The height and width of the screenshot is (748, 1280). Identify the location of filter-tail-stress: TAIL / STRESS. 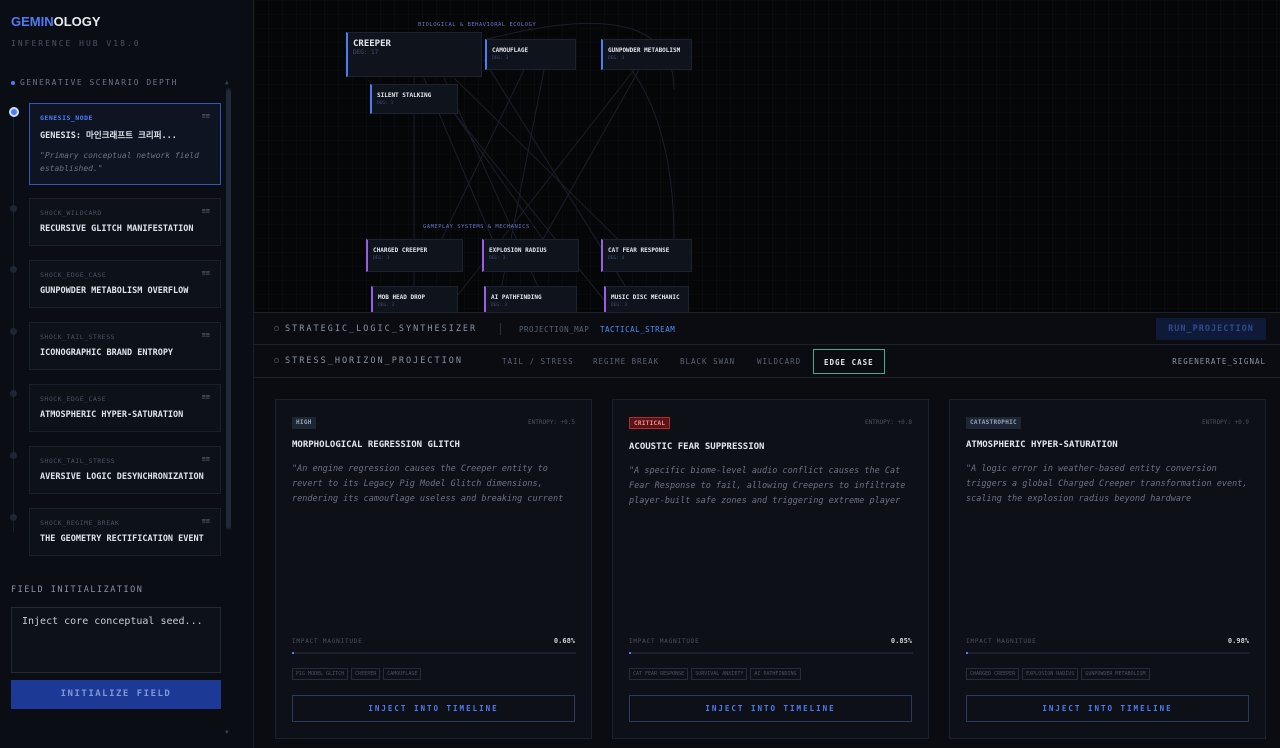
(538, 361).